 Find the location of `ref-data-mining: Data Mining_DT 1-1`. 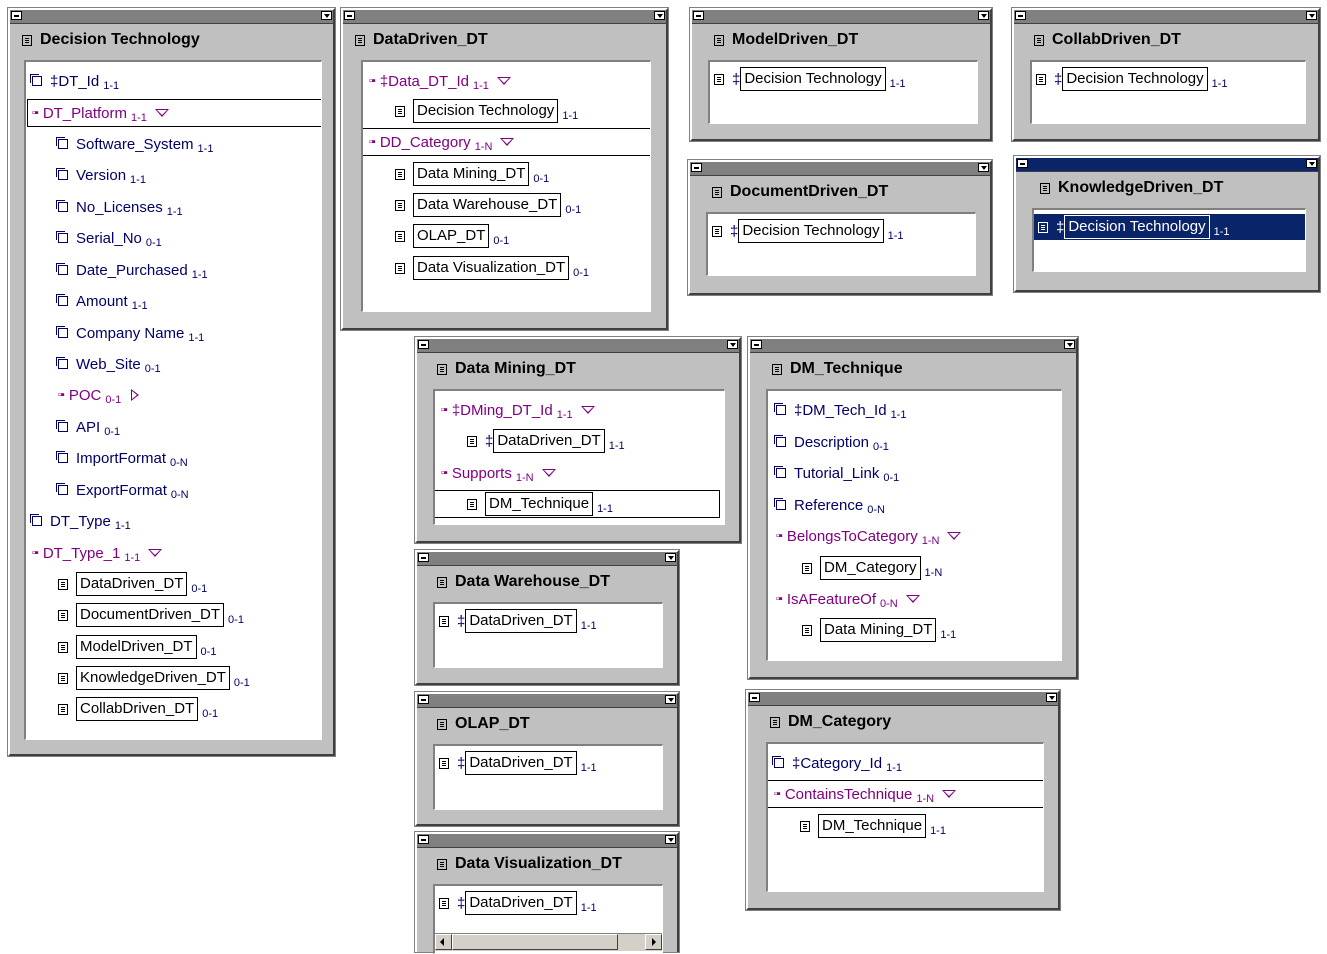

ref-data-mining: Data Mining_DT 1-1 is located at coordinates (879, 630).